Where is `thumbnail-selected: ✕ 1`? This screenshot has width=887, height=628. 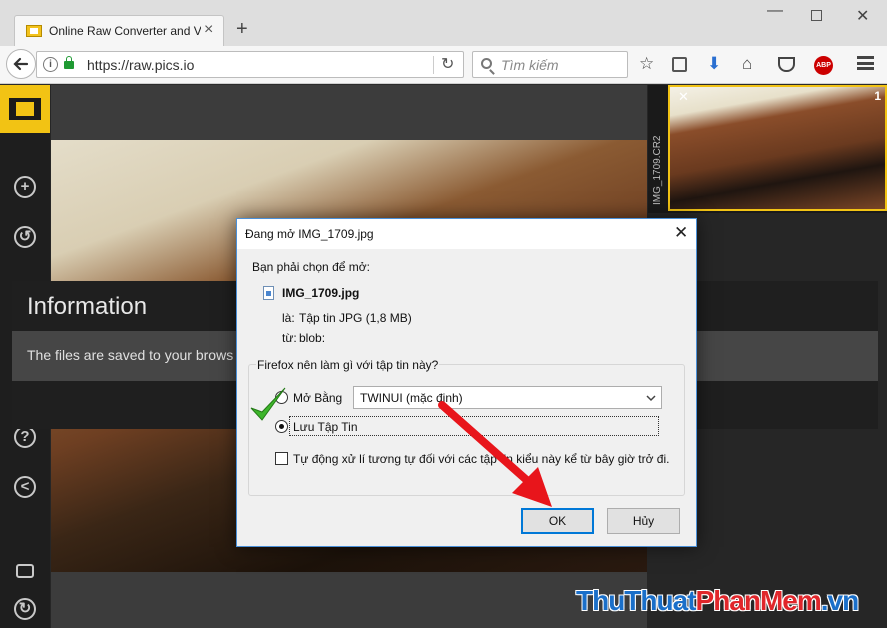
thumbnail-selected: ✕ 1 is located at coordinates (777, 148).